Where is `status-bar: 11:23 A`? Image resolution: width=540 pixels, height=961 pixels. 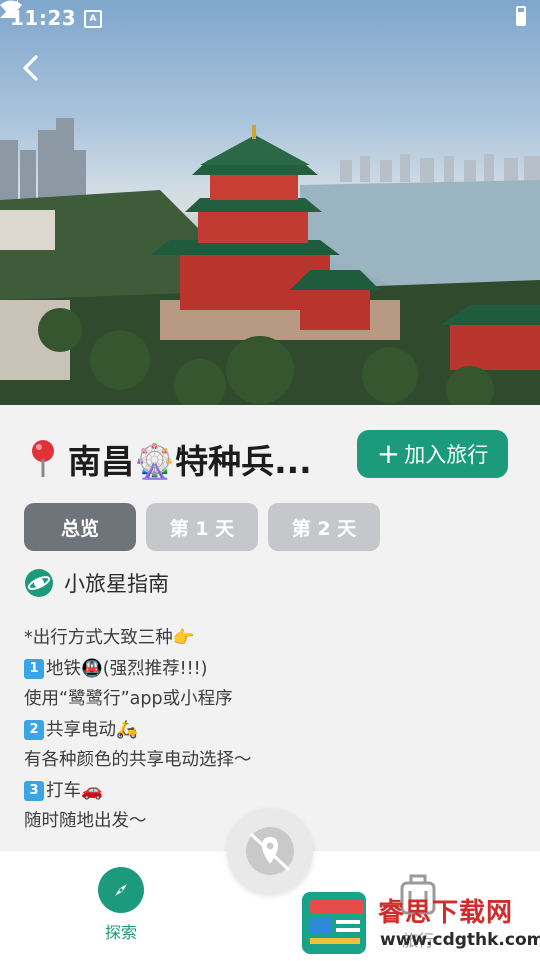
status-bar: 11:23 A is located at coordinates (270, 18).